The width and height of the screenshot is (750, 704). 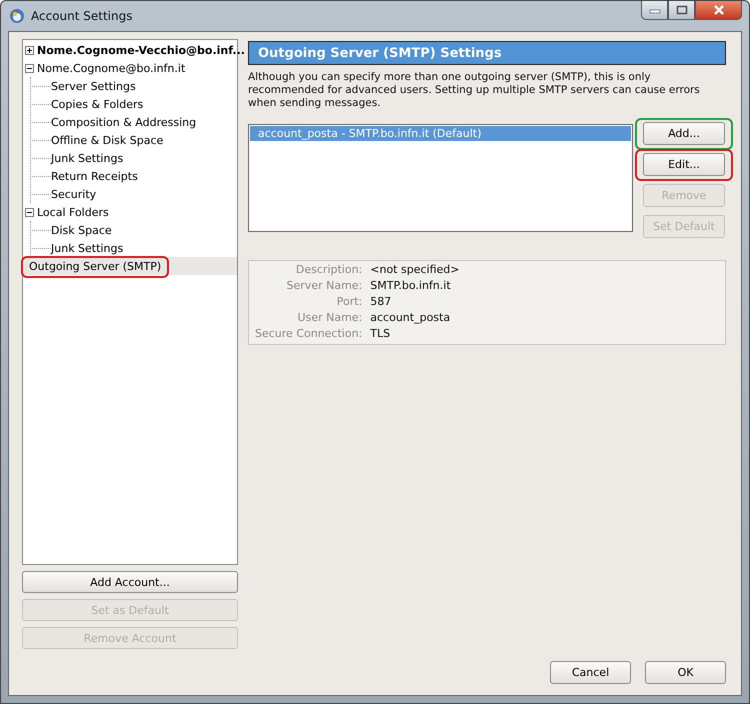 I want to click on field-value: account_posta, so click(x=411, y=318).